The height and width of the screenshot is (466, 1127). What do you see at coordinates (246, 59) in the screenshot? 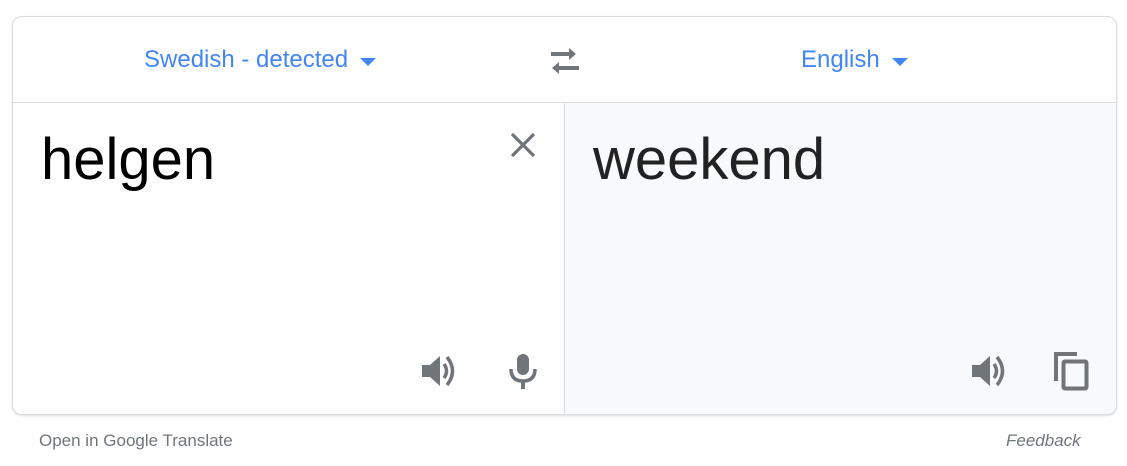
I see `source-language-label: Swedish - detected` at bounding box center [246, 59].